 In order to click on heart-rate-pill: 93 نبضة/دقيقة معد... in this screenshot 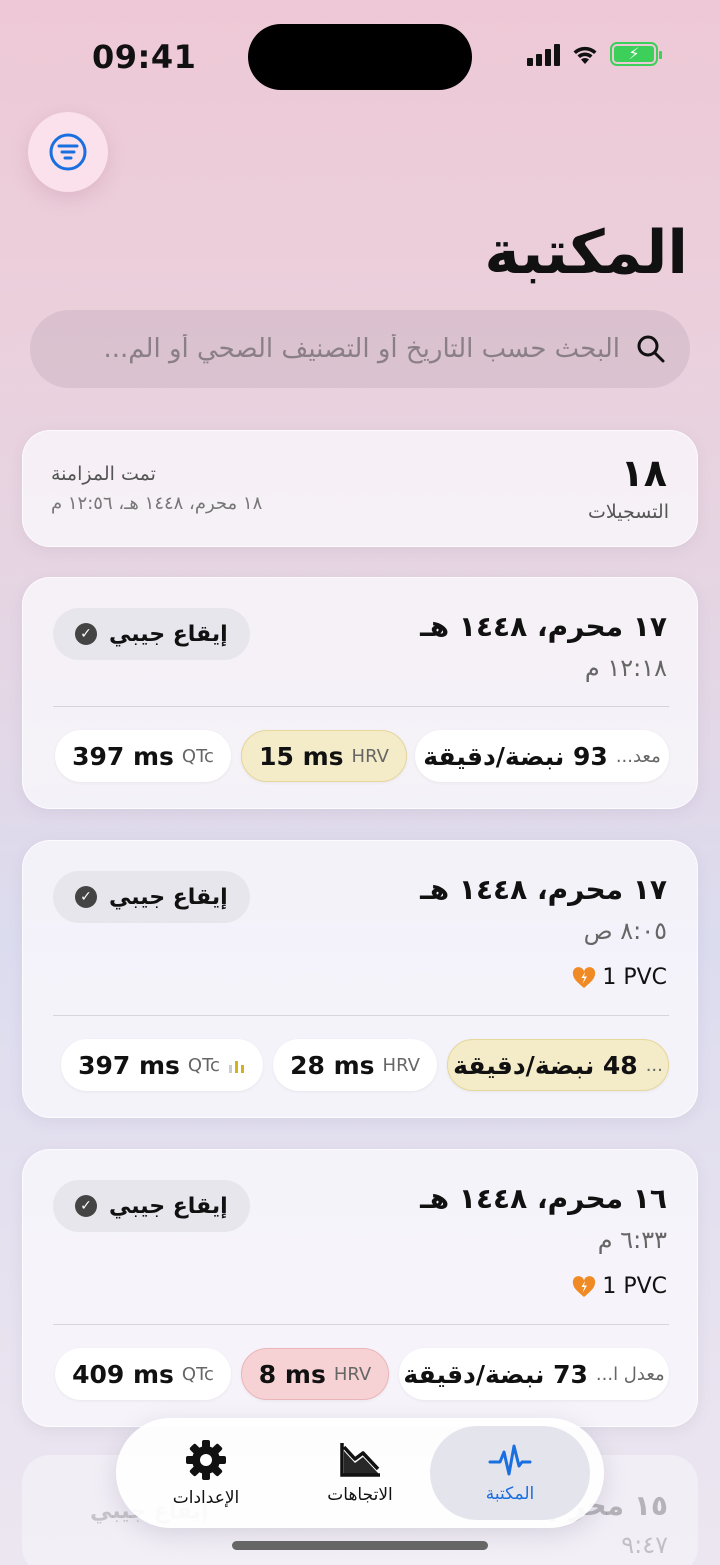, I will do `click(542, 756)`.